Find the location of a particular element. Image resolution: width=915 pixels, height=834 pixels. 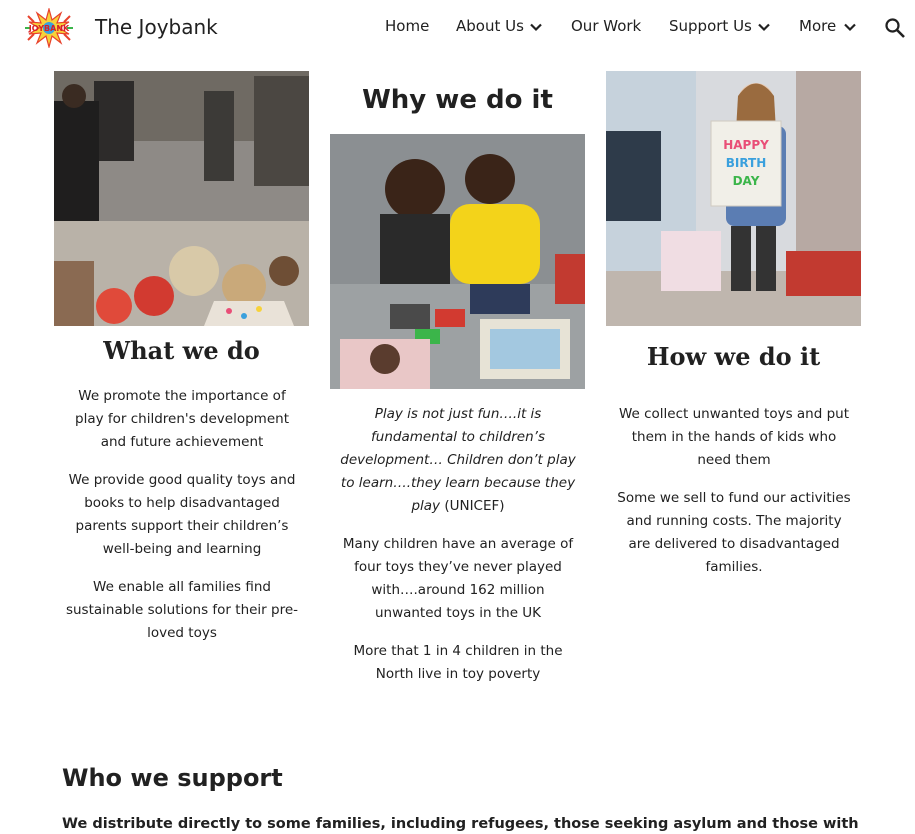

toys-table-photo is located at coordinates (181, 198).